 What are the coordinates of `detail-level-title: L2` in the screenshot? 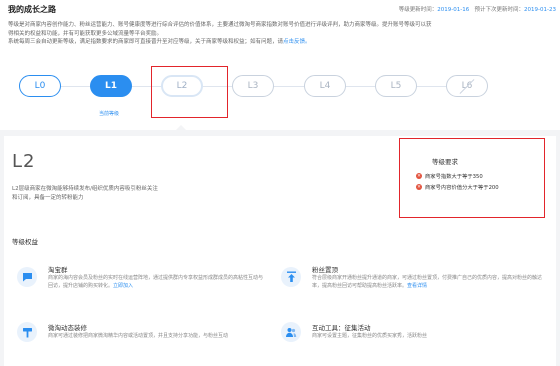 It's located at (24, 161).